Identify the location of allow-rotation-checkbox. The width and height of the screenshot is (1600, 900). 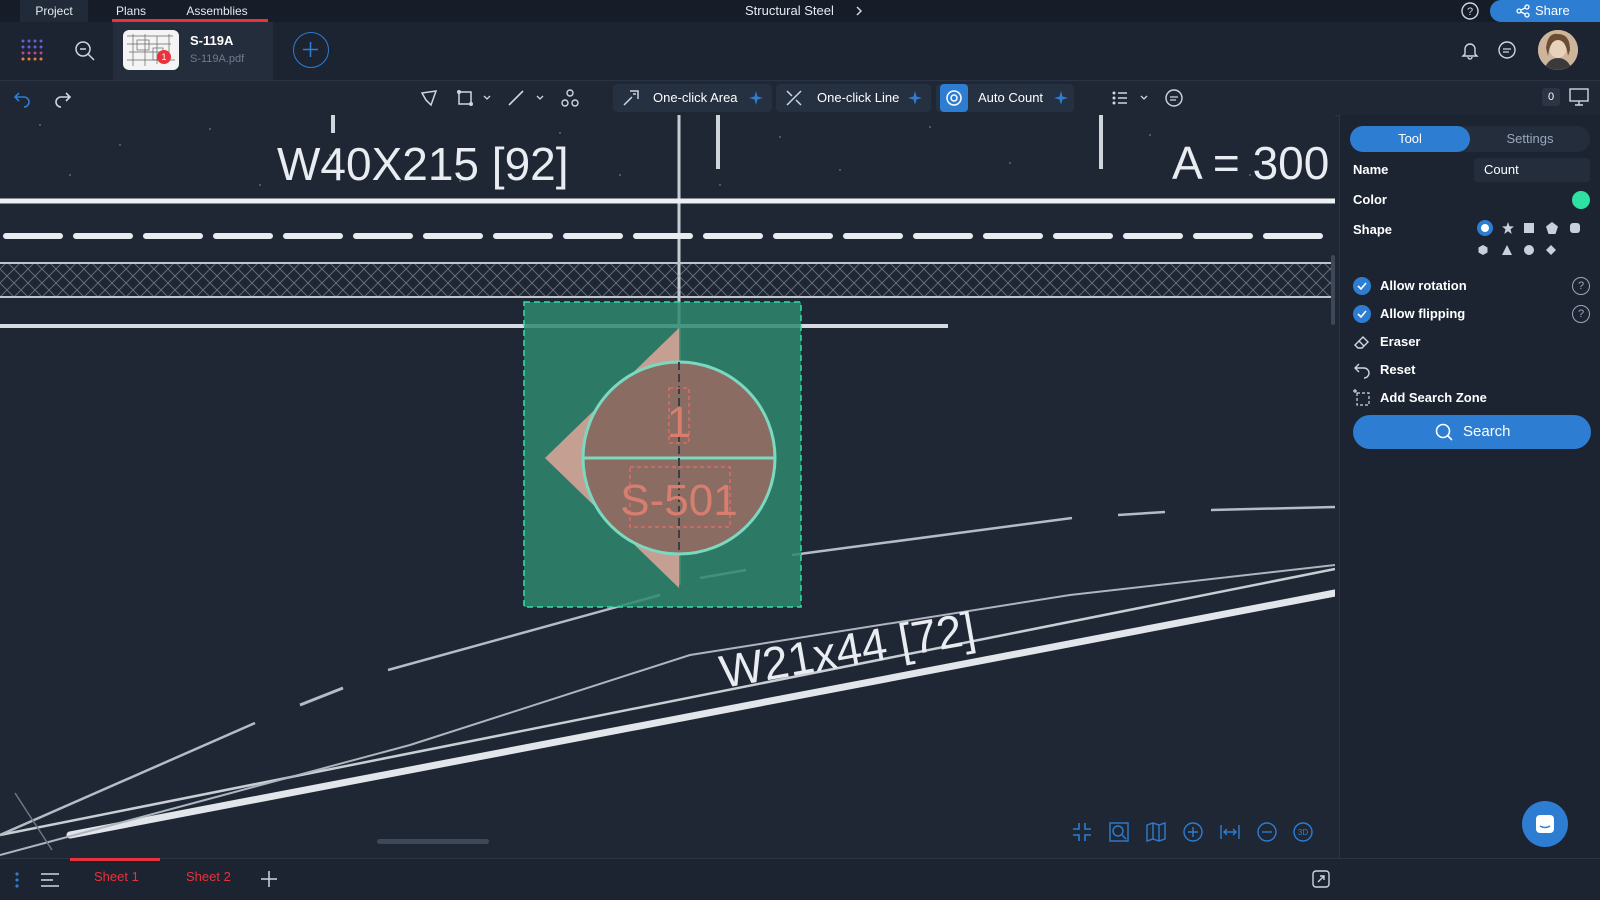
(1362, 286).